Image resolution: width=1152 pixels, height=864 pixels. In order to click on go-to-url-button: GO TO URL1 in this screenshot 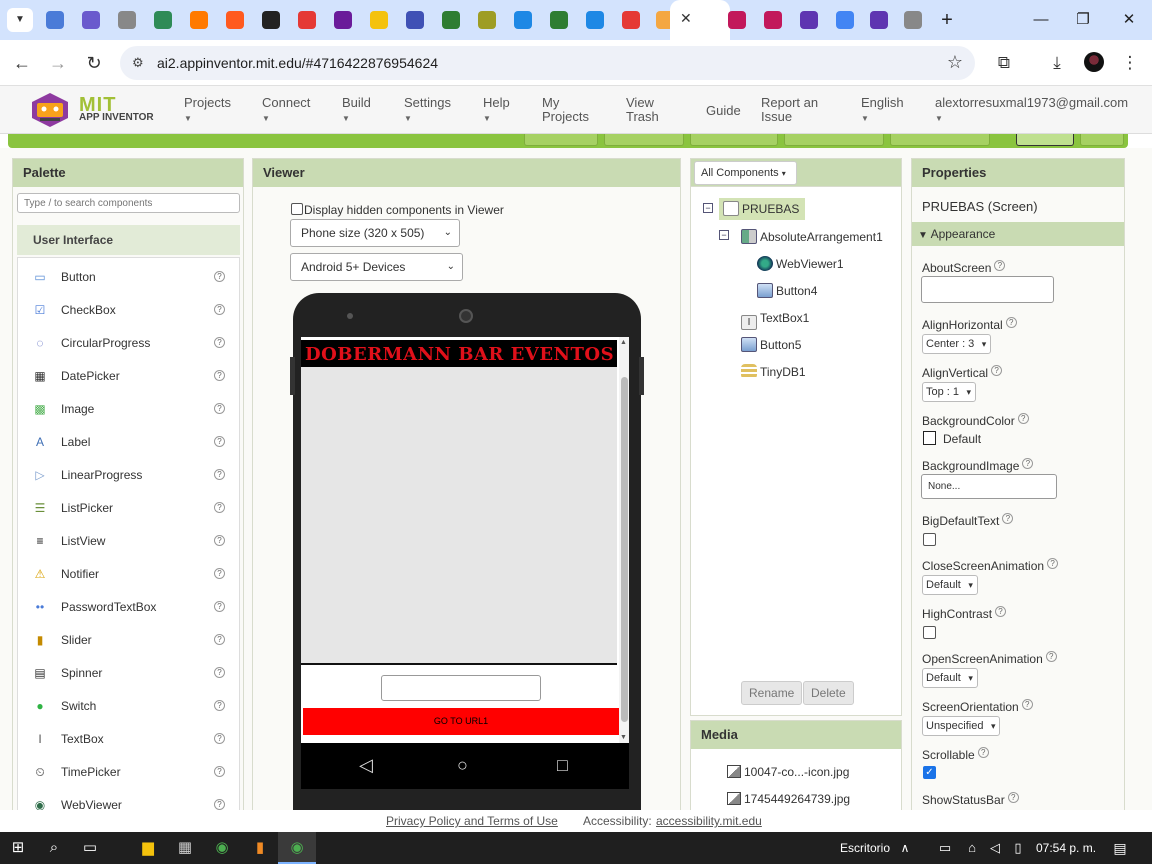, I will do `click(461, 721)`.